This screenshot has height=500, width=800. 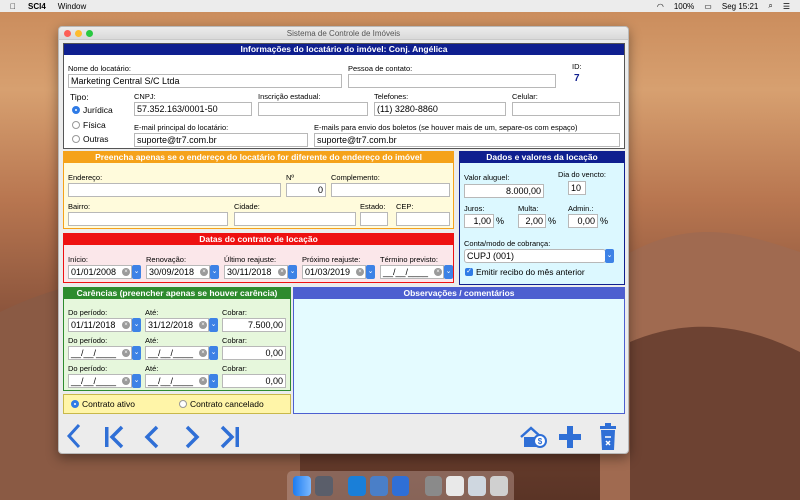 What do you see at coordinates (230, 437) in the screenshot?
I see `last-record-icon` at bounding box center [230, 437].